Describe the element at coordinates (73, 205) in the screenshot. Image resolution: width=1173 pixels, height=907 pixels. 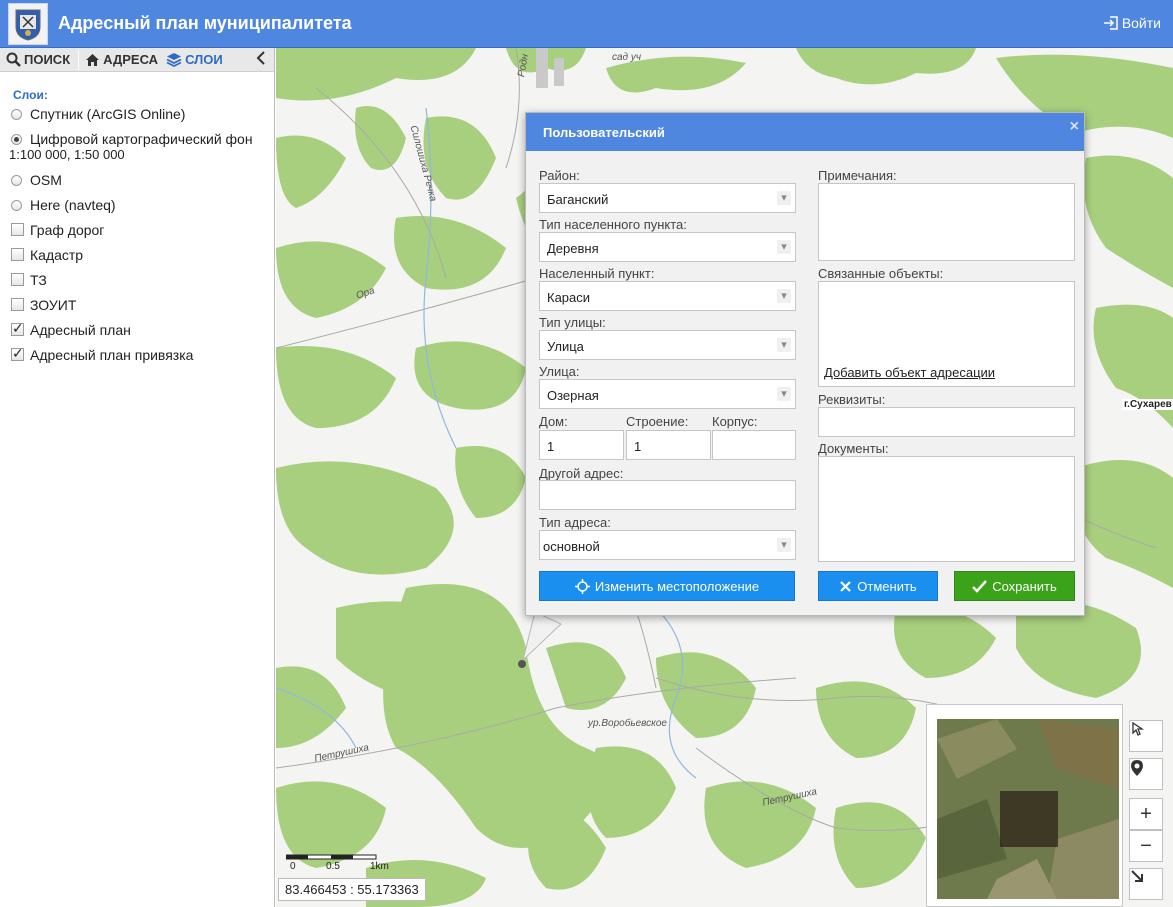
I see `layer-label: Here (navteq)` at that location.